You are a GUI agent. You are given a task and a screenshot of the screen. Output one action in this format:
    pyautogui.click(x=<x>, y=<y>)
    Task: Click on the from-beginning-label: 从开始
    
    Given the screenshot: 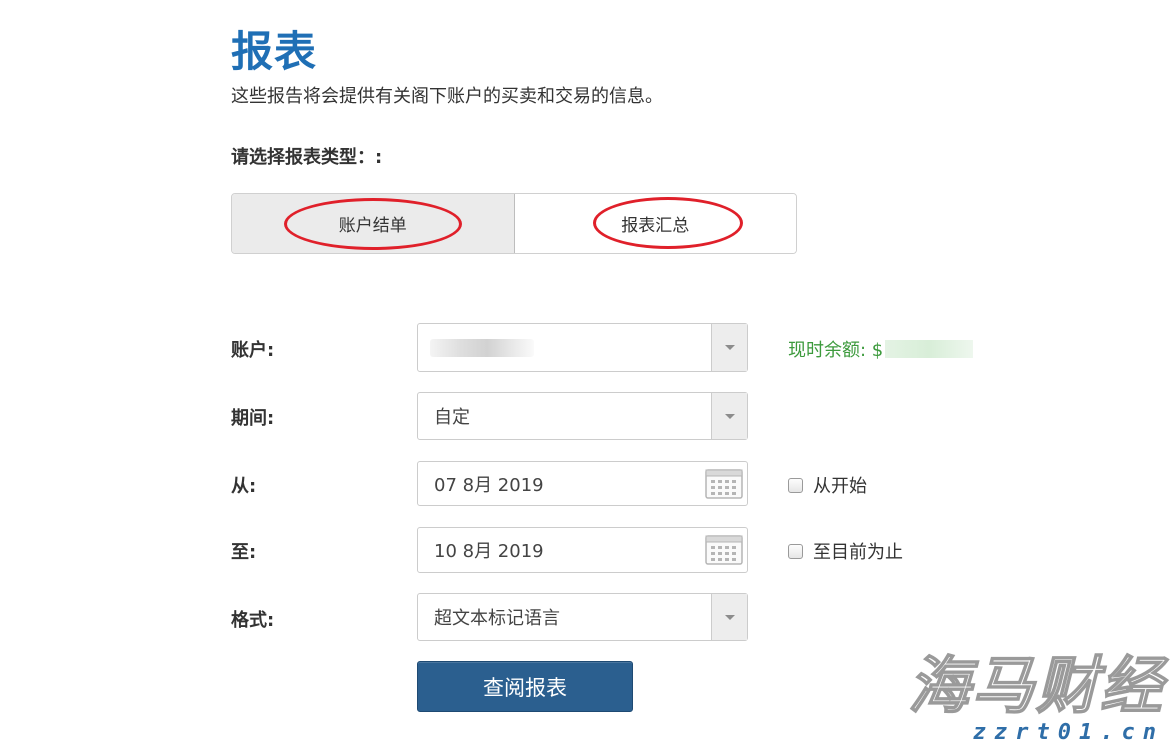 What is the action you would take?
    pyautogui.click(x=840, y=486)
    